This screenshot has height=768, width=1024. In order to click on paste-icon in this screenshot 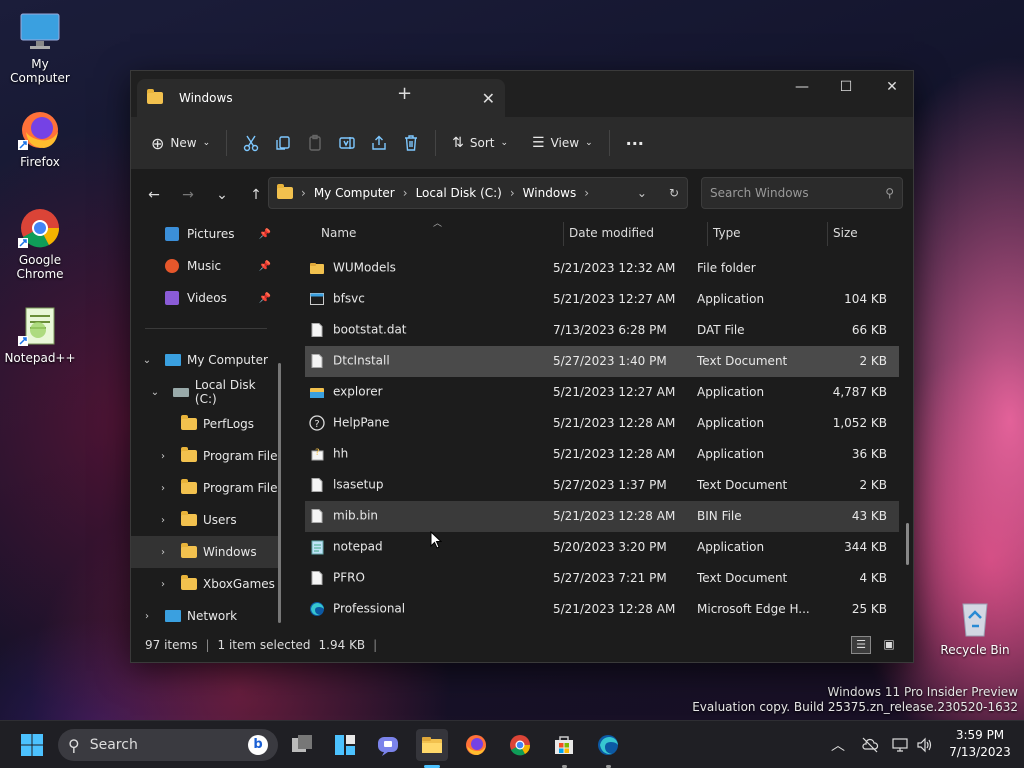, I will do `click(315, 143)`.